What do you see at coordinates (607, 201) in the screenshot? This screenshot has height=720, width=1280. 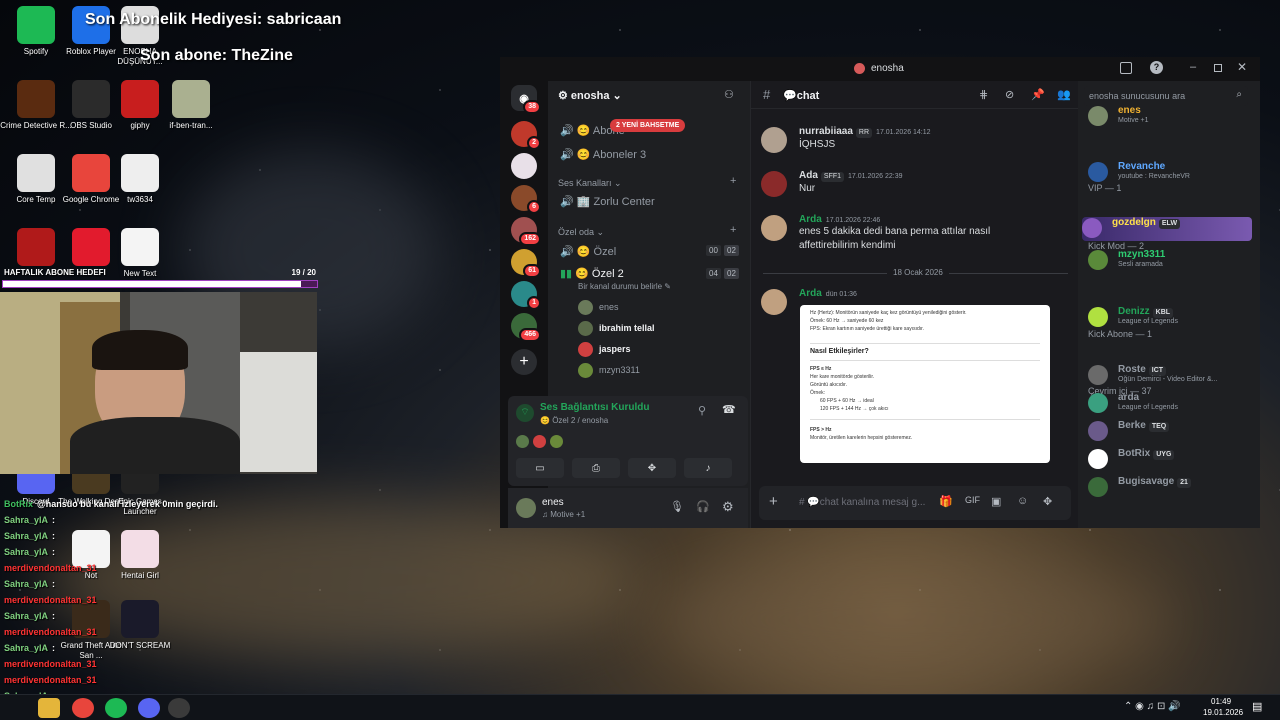 I see `channel-zorlu-center: 🔊 🏢 Zorlu Center` at bounding box center [607, 201].